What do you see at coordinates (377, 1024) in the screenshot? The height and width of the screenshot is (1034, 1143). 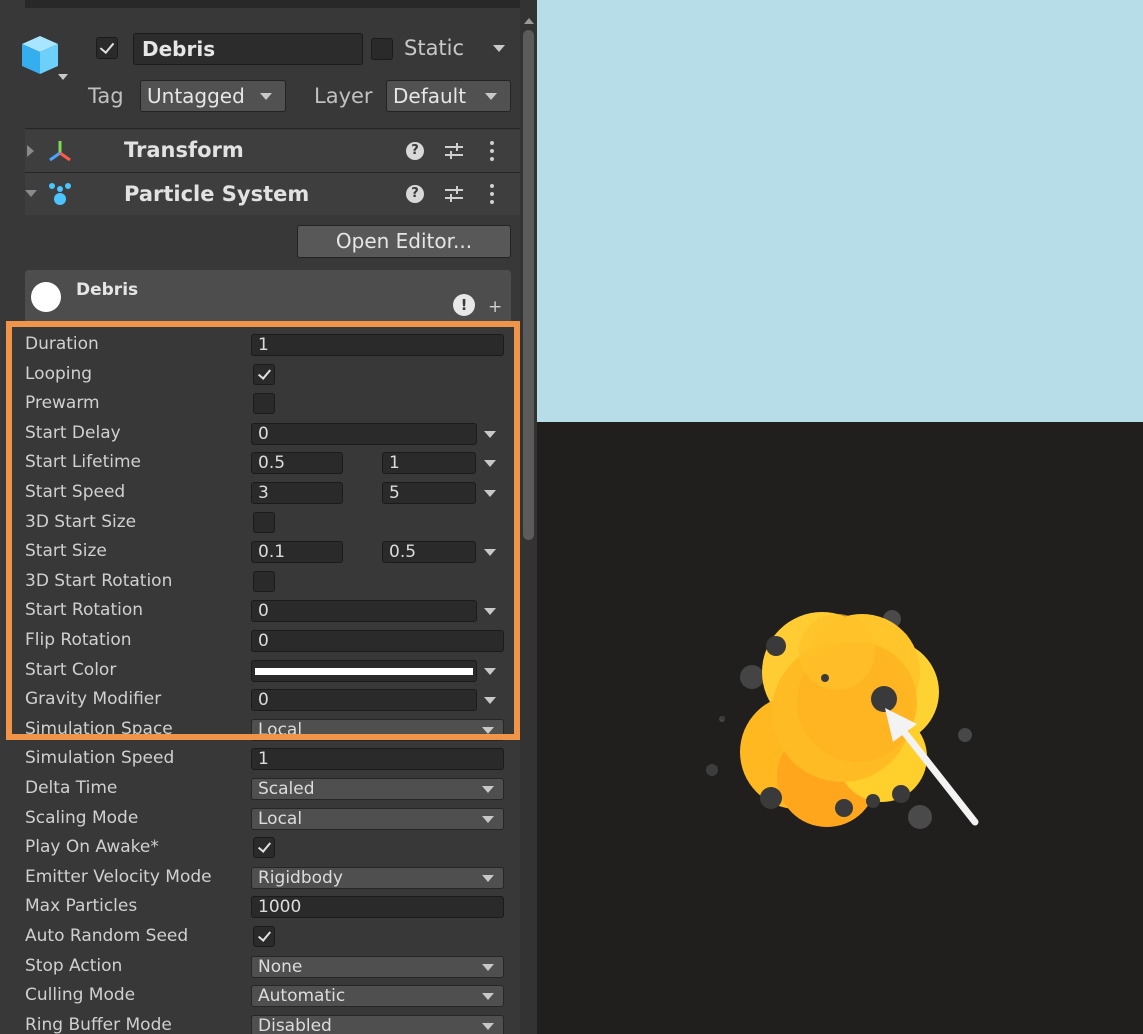 I see `ring-buffer-mode-dropdown: Disabled` at bounding box center [377, 1024].